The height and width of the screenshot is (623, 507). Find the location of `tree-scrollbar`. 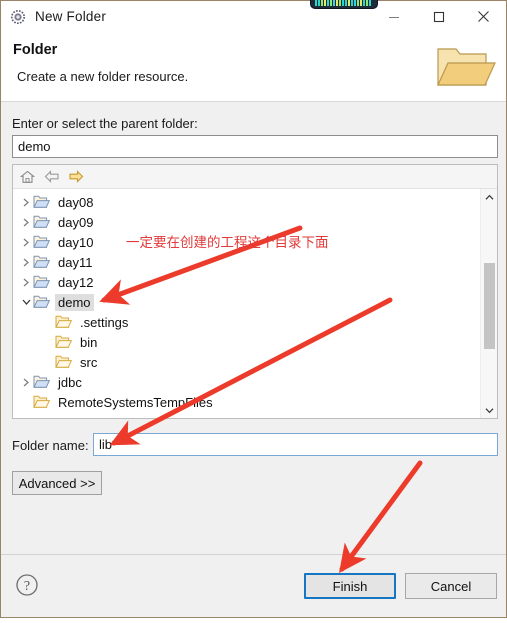

tree-scrollbar is located at coordinates (488, 303).